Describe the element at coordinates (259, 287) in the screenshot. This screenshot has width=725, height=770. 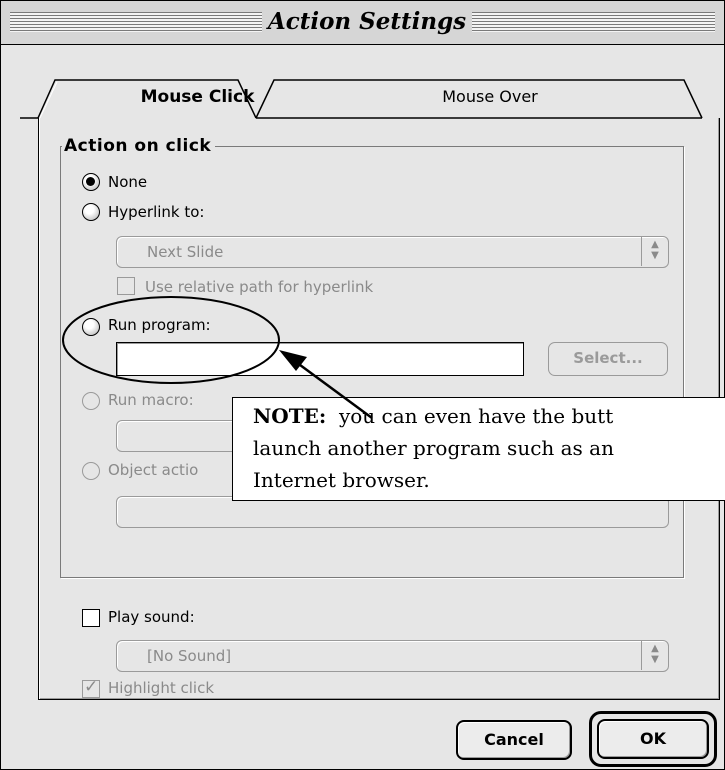
I see `relative-path-label: Use relative path for hyperlink` at that location.